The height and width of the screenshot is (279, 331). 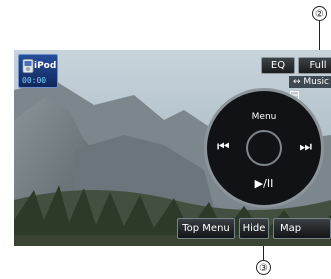 What do you see at coordinates (263, 267) in the screenshot?
I see `callout-number-3: ③` at bounding box center [263, 267].